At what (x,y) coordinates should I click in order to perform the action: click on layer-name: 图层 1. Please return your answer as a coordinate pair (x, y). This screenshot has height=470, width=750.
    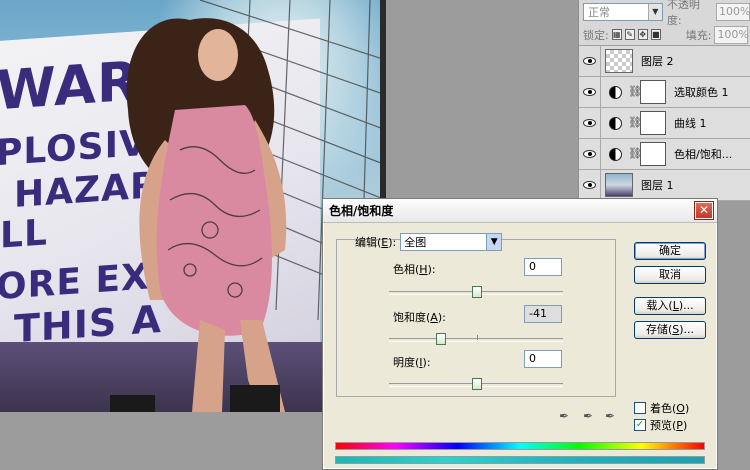
    Looking at the image, I should click on (657, 185).